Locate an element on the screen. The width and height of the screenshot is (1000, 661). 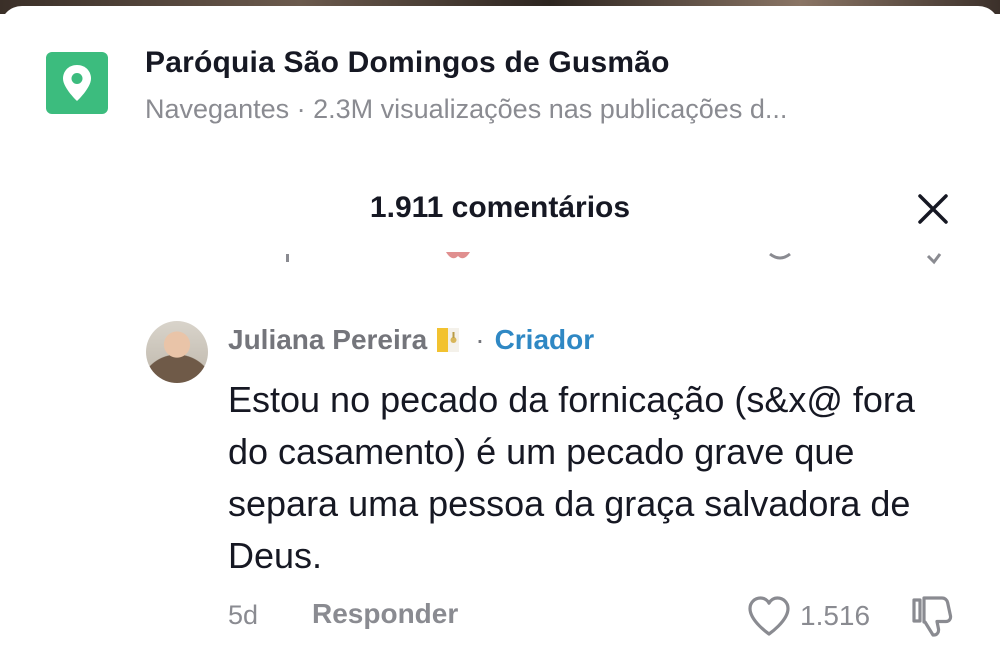
heart-icon is located at coordinates (769, 616).